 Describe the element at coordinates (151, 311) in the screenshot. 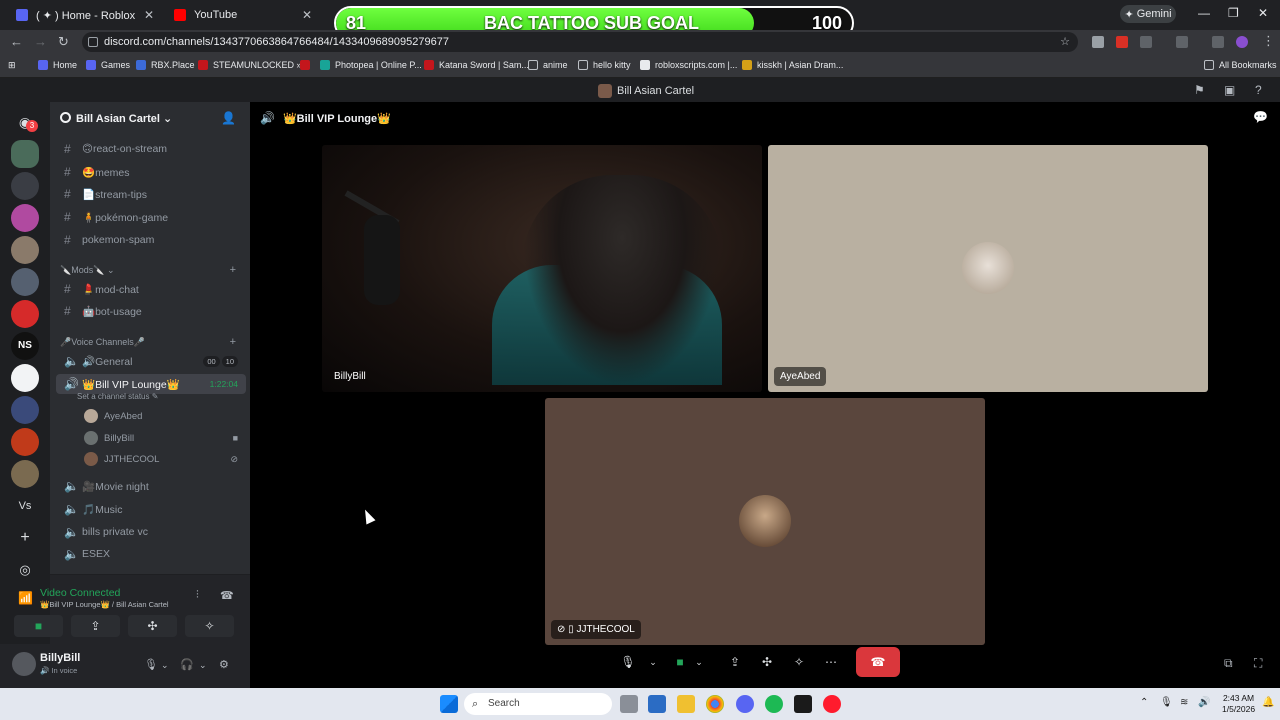

I see `channel-bot-usage: # 🤖bot-usage` at that location.